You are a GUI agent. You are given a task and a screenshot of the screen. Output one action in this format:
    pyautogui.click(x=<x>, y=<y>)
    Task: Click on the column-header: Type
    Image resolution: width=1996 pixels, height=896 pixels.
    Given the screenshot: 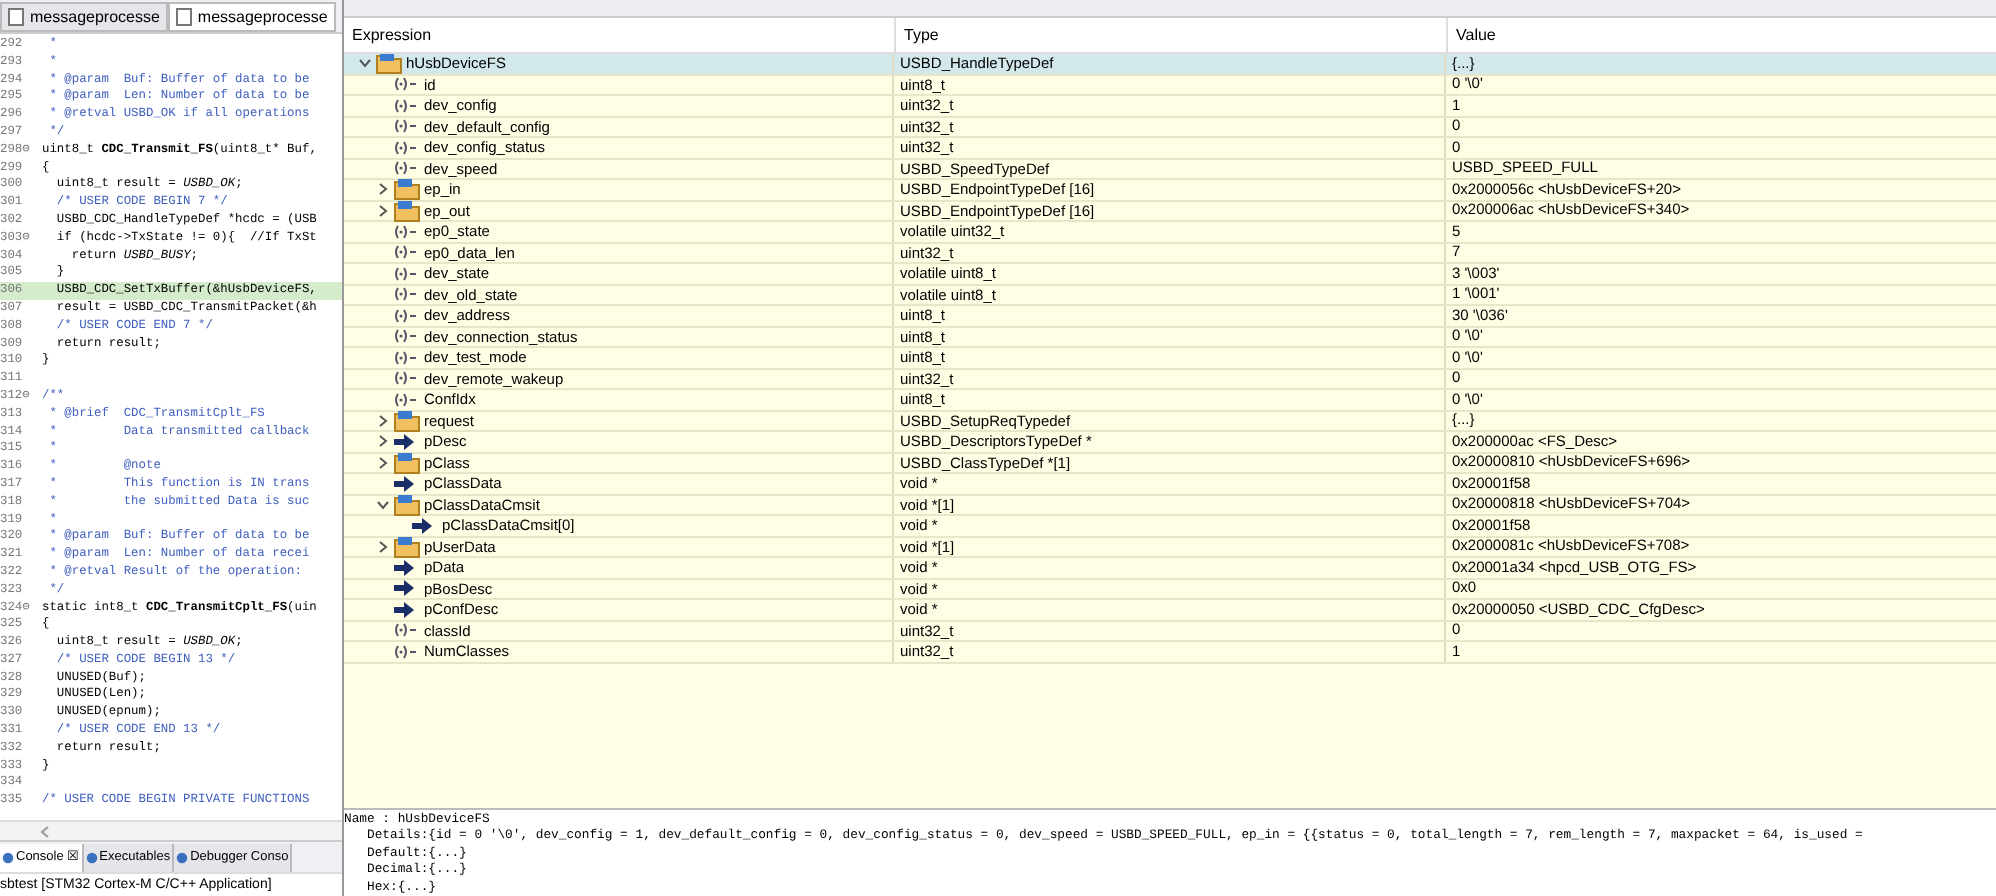 What is the action you would take?
    pyautogui.click(x=1172, y=35)
    